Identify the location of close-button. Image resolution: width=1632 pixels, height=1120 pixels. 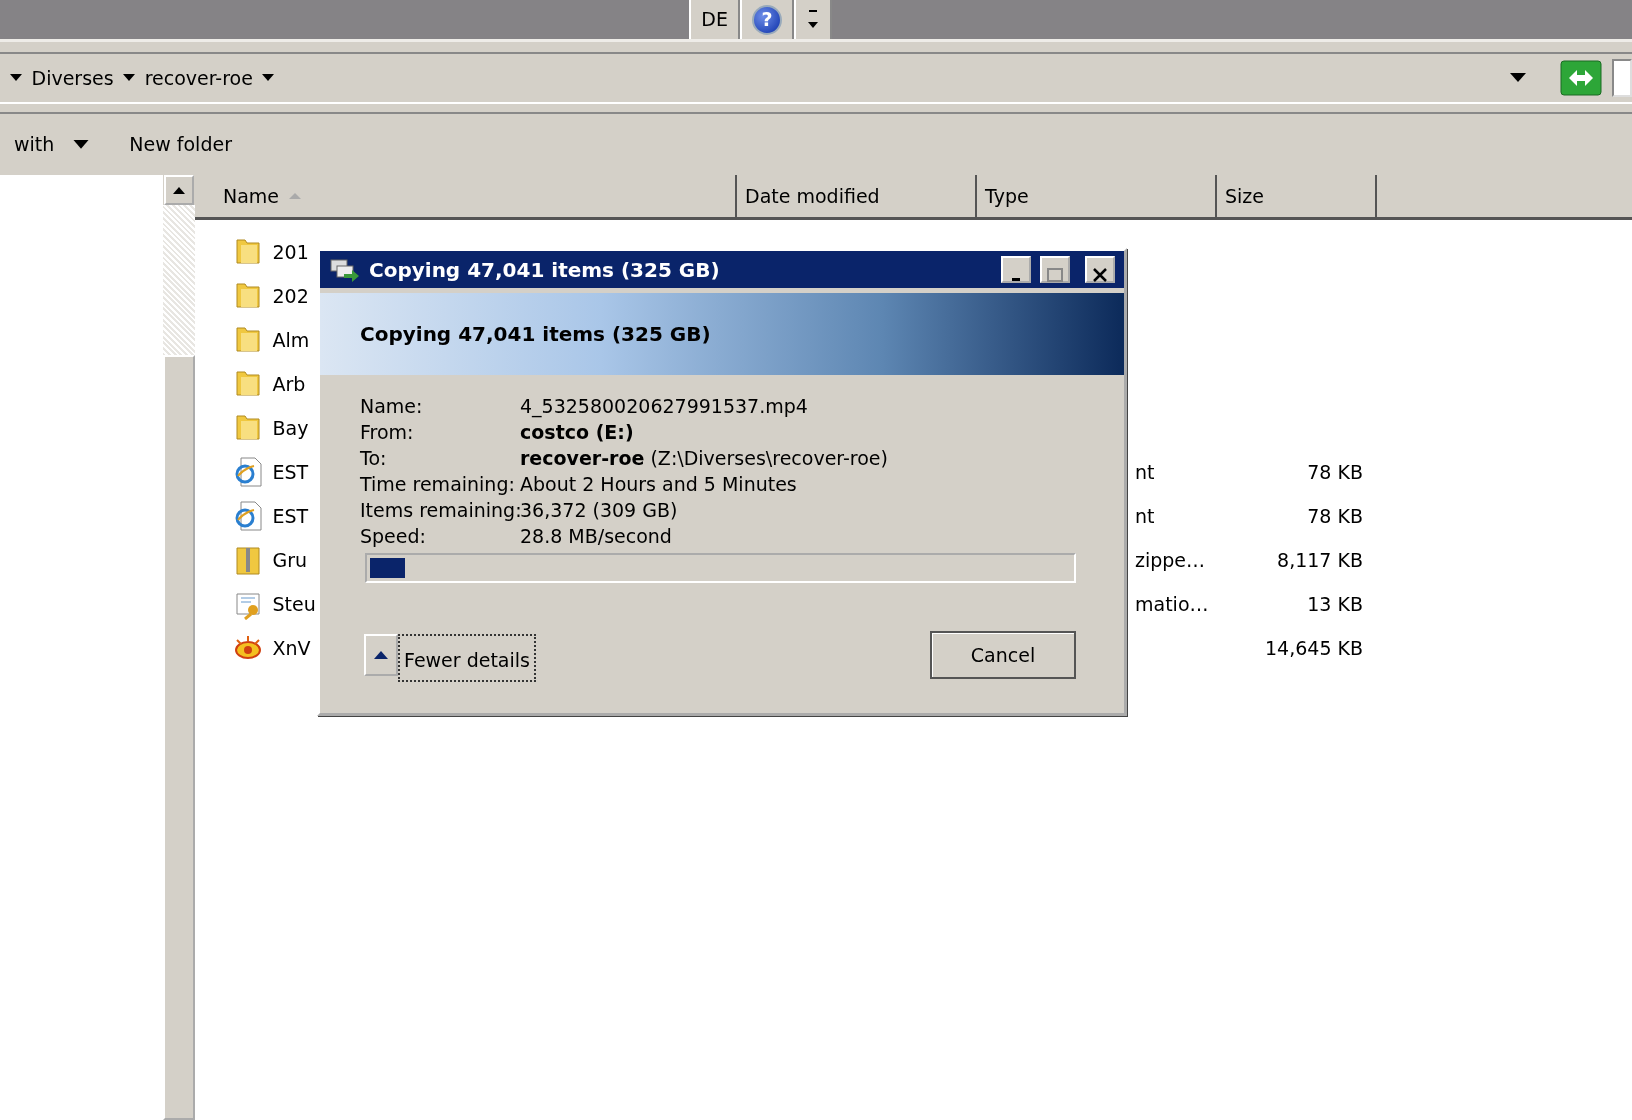
(1099, 269).